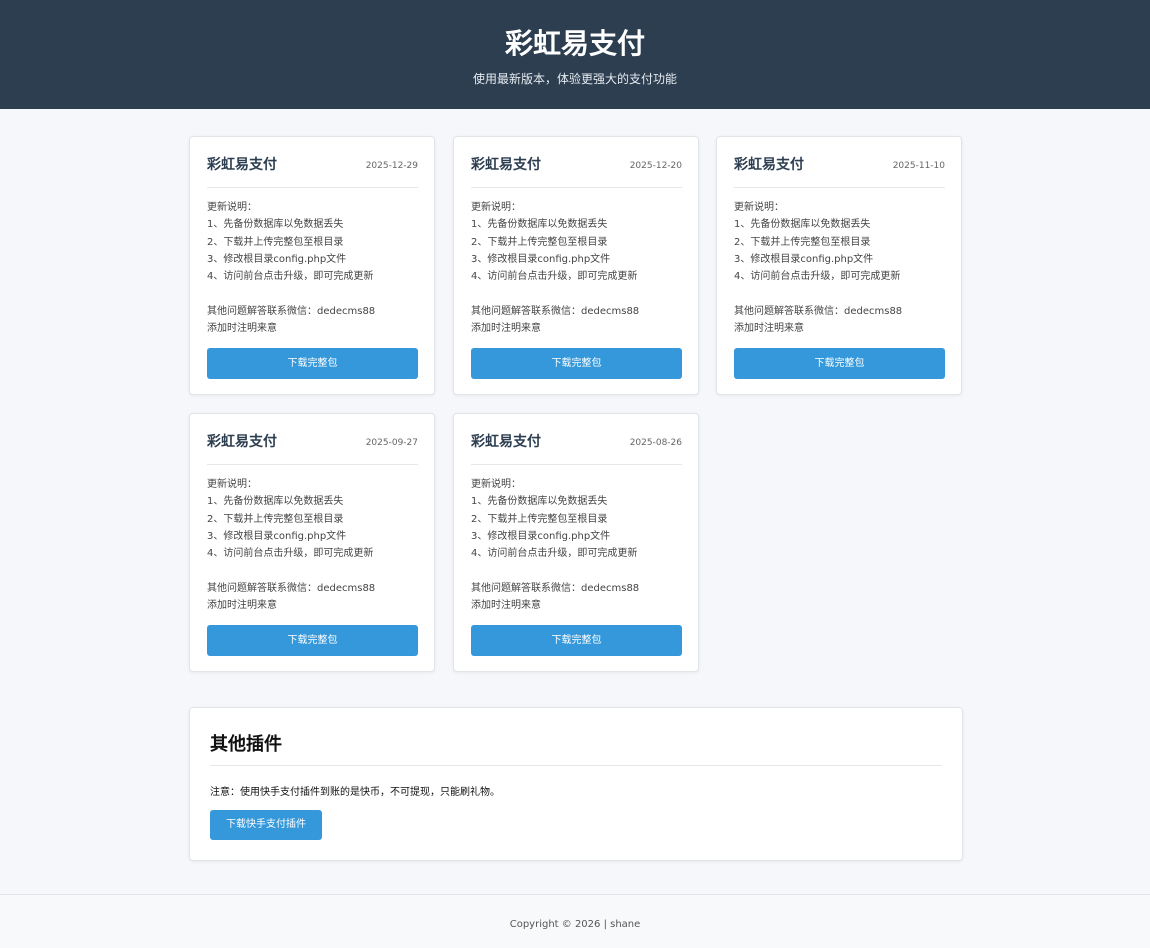 This screenshot has width=1150, height=948. What do you see at coordinates (355, 792) in the screenshot?
I see `plugin-notice: 注意：使用快手支付插件到账的是快币，不可提现，只能刷礼物。` at bounding box center [355, 792].